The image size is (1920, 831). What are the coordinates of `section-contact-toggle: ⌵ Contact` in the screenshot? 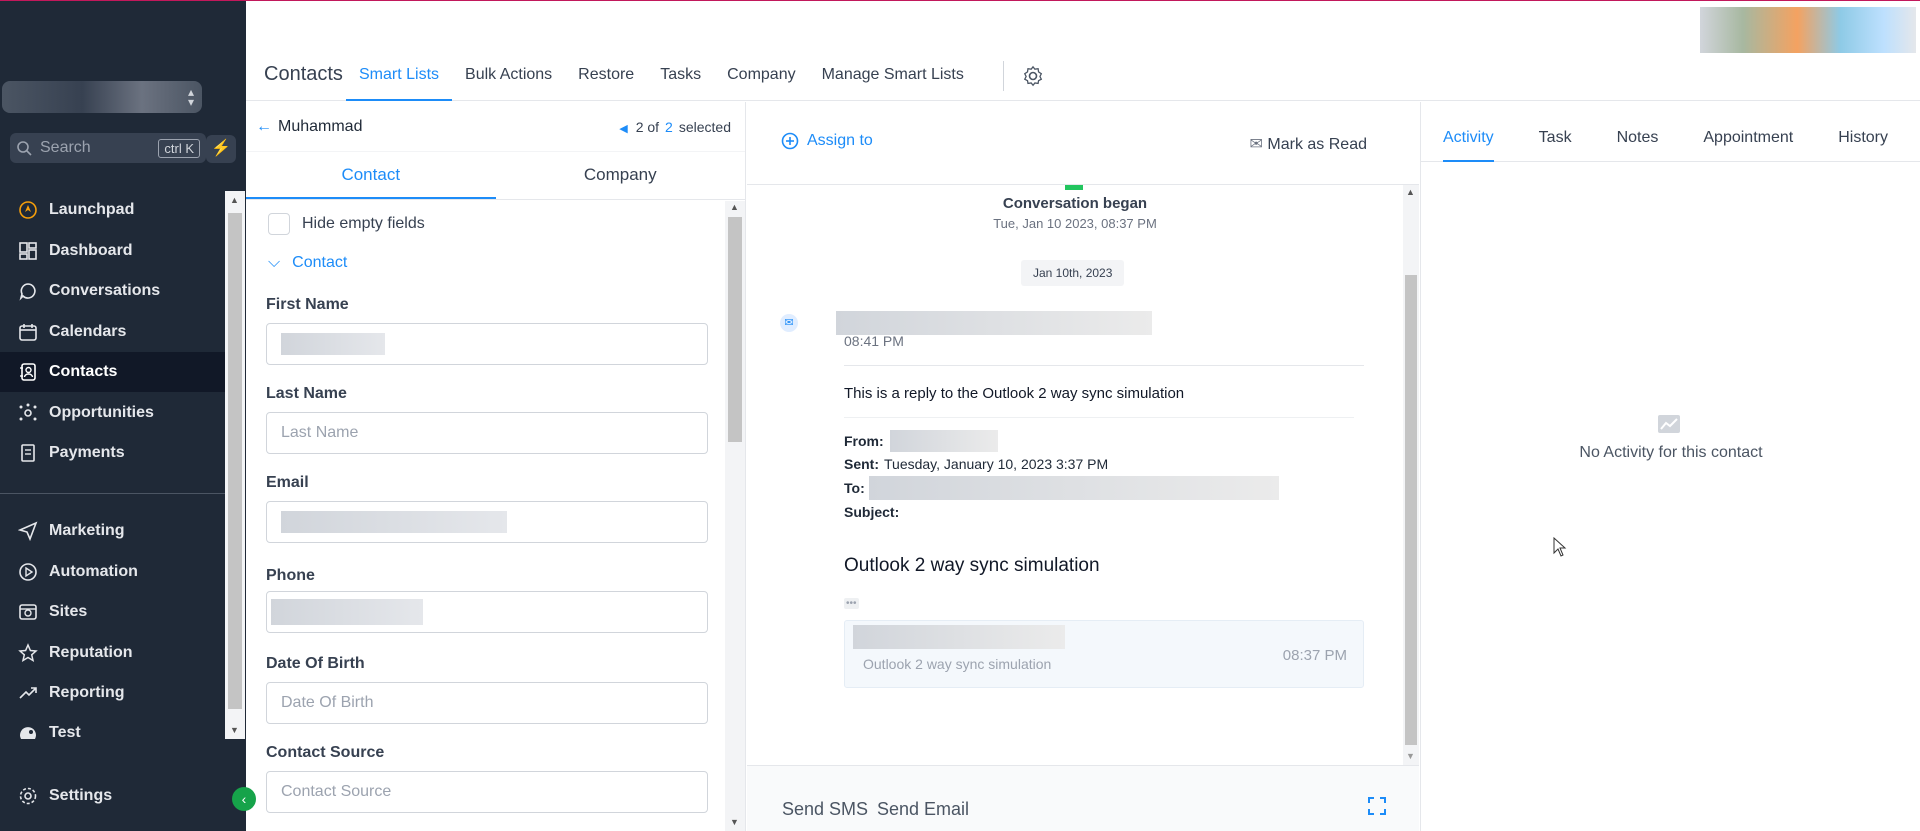 It's located at (307, 263).